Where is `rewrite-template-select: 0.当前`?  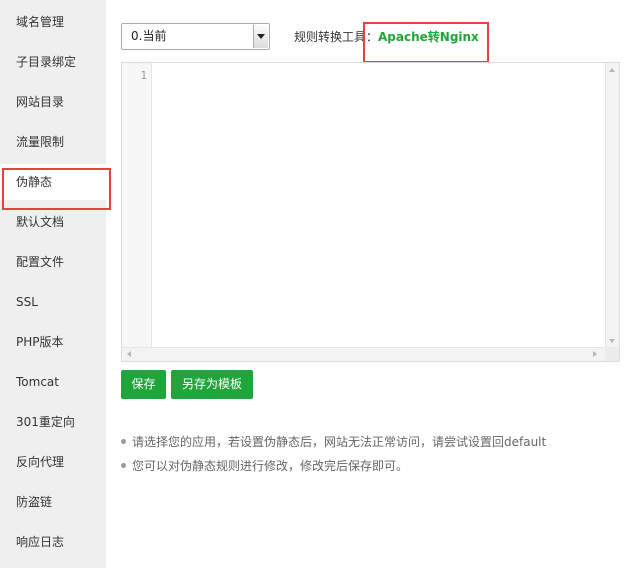 rewrite-template-select: 0.当前 is located at coordinates (195, 36).